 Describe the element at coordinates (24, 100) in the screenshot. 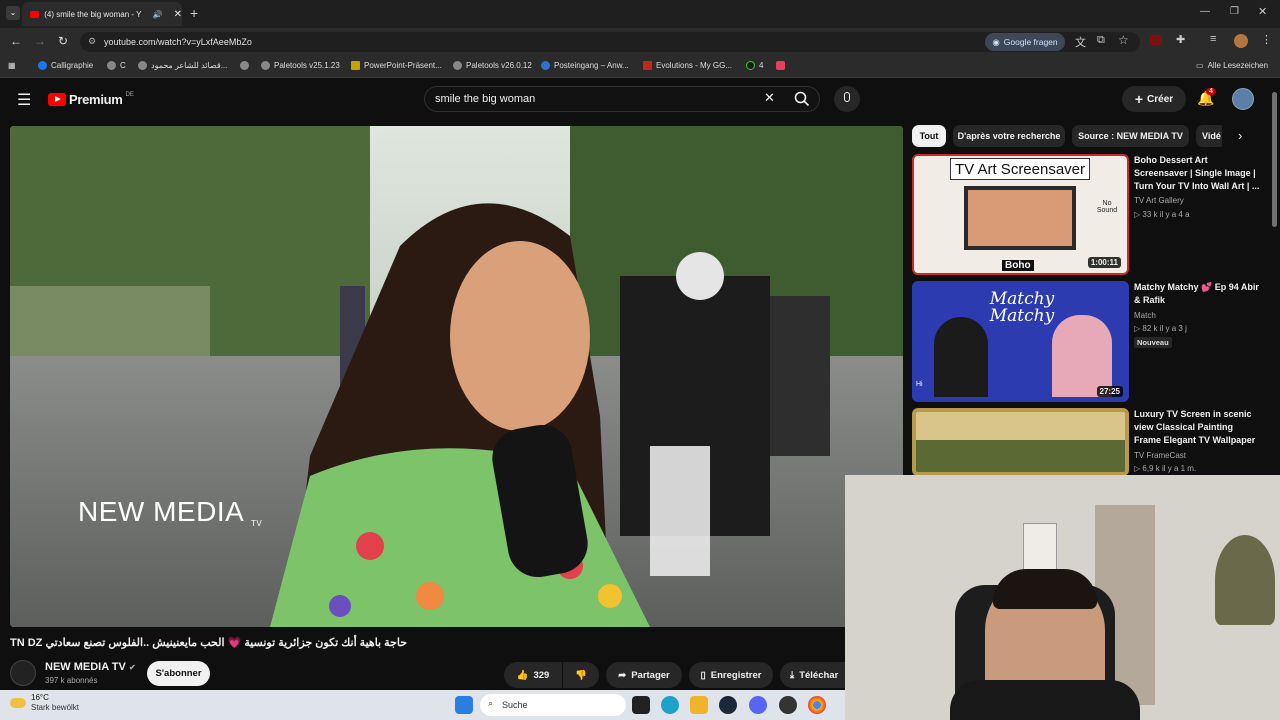

I see `menu-icon: ☰` at that location.